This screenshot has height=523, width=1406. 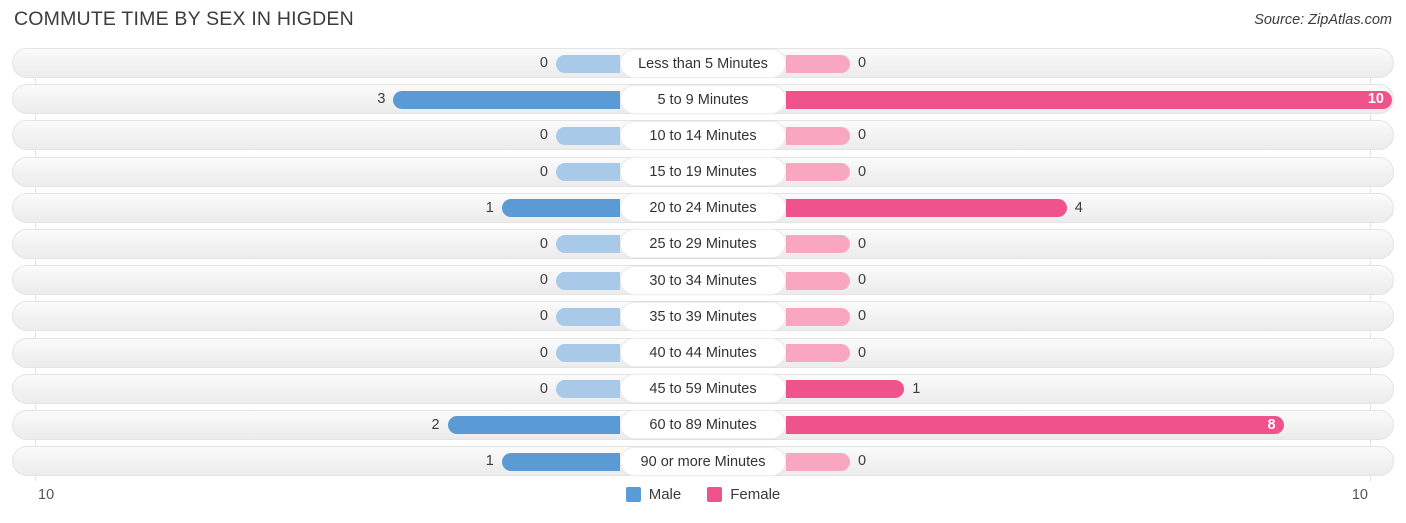 What do you see at coordinates (1078, 207) in the screenshot?
I see `value-label-female: 4` at bounding box center [1078, 207].